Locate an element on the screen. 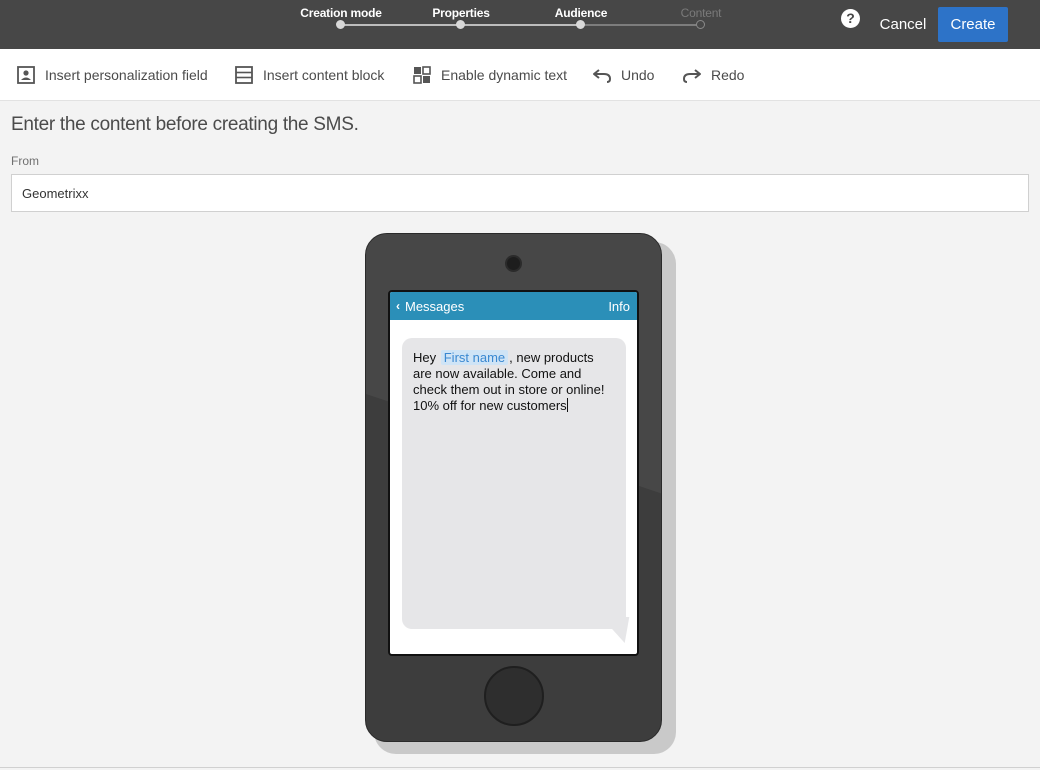 This screenshot has height=770, width=1040. info-link: Info is located at coordinates (619, 306).